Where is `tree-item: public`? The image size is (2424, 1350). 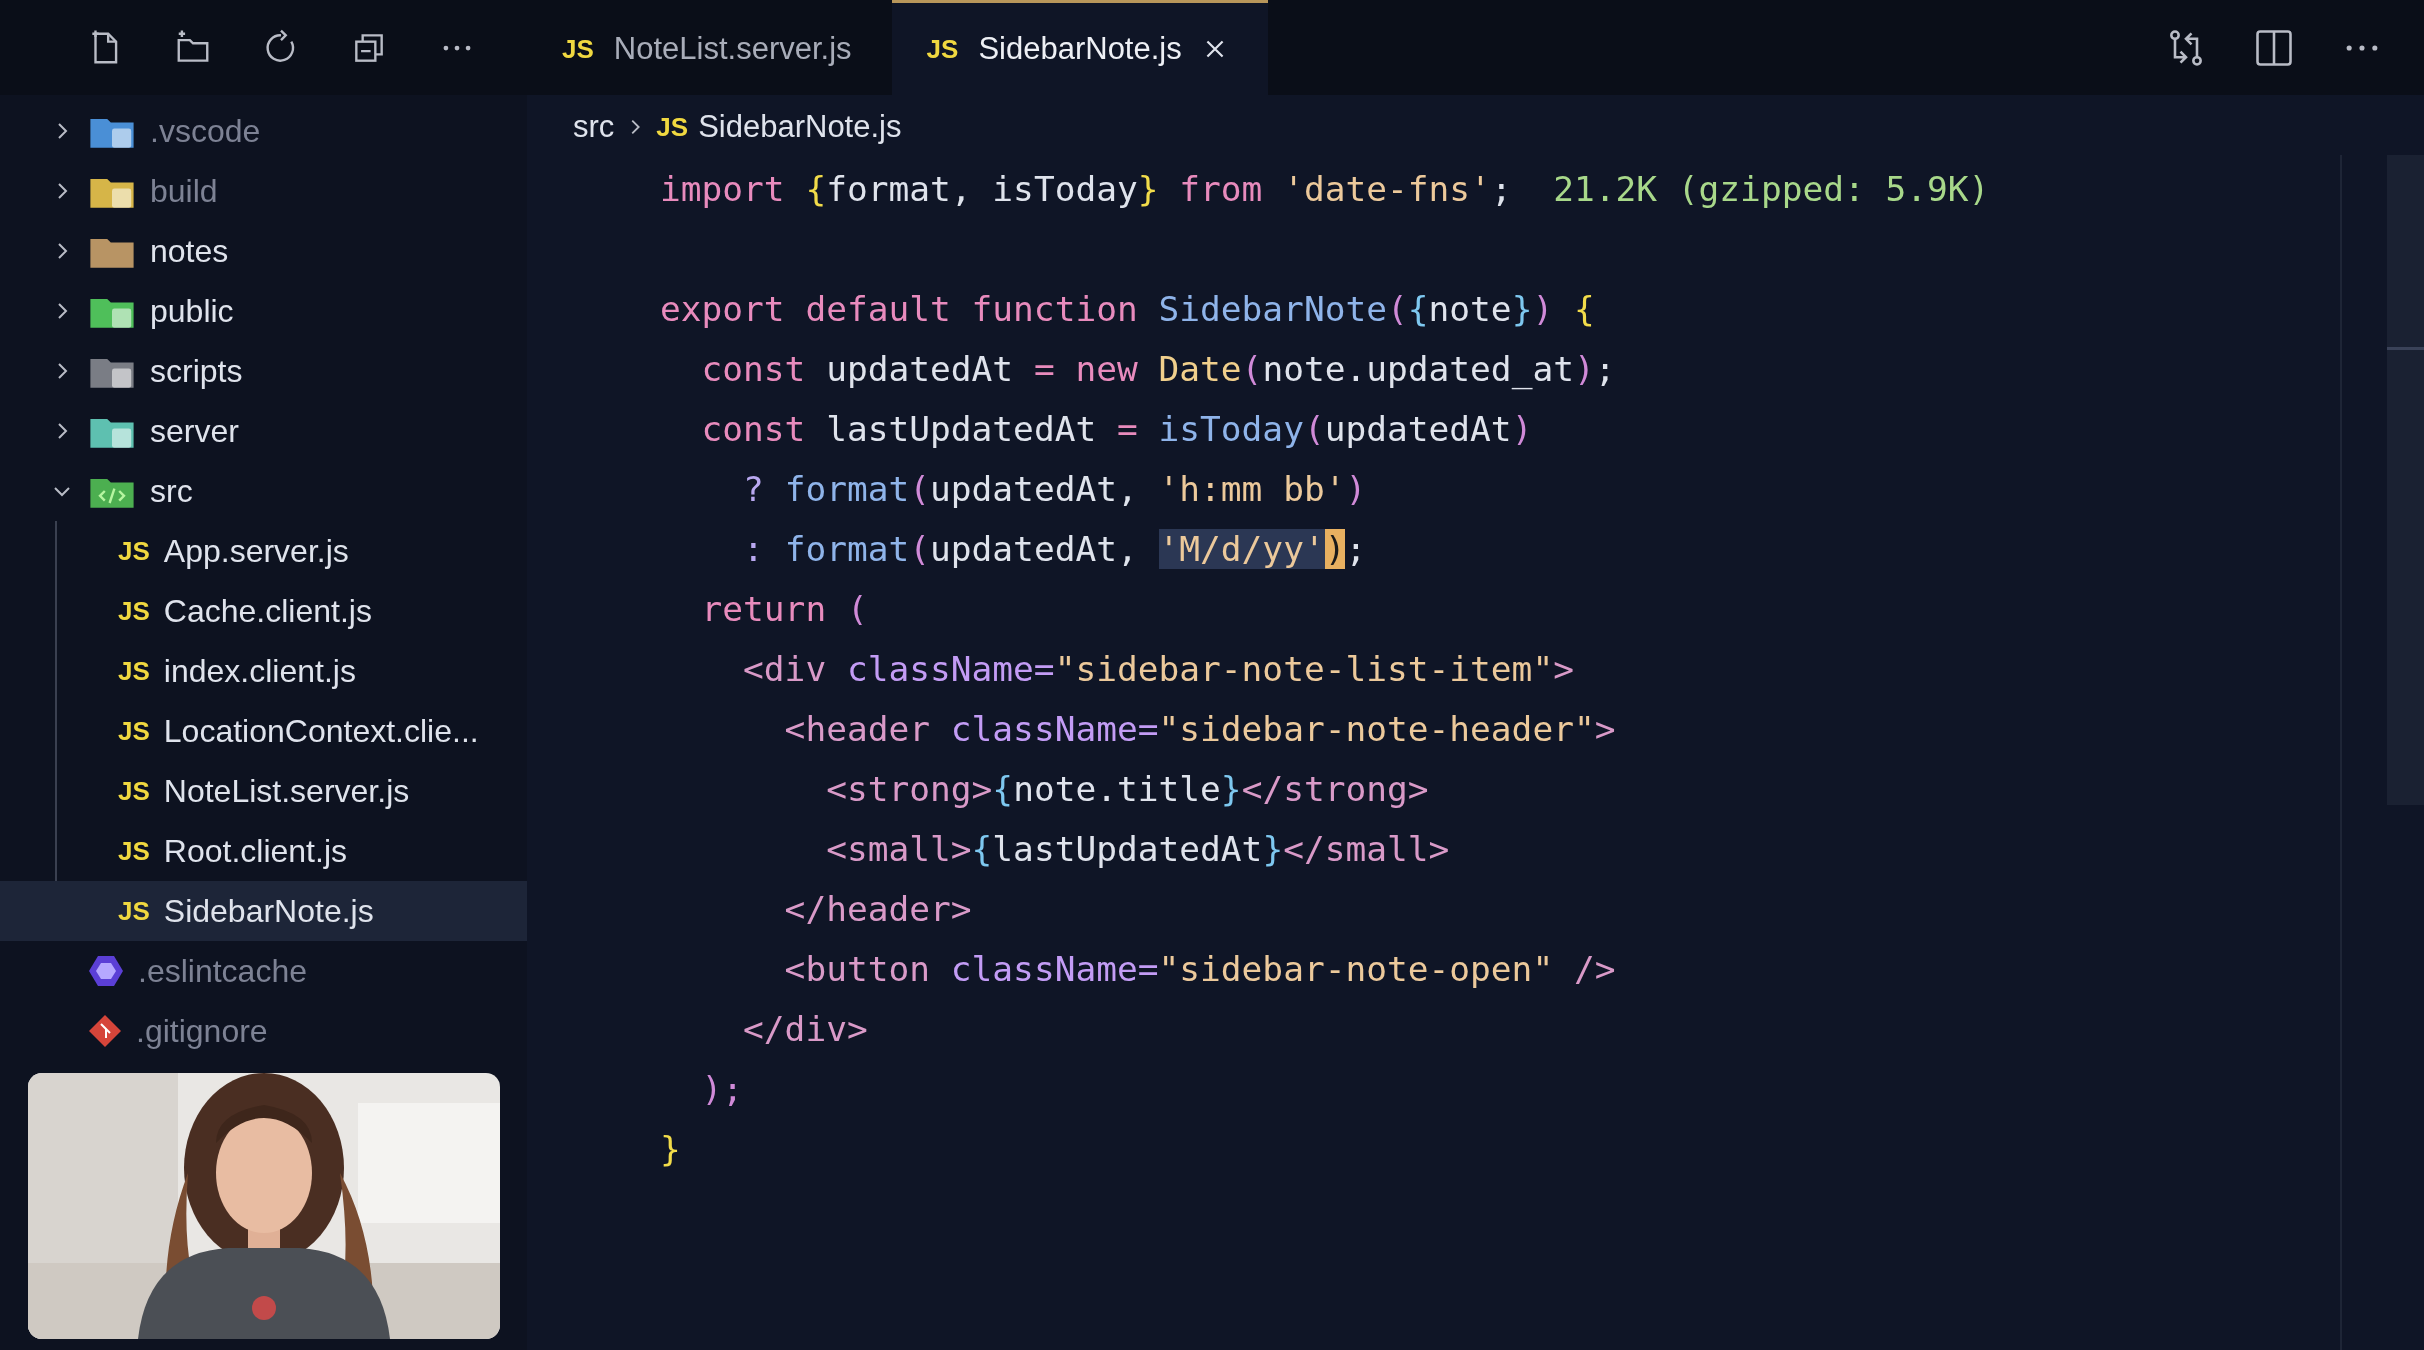
tree-item: public is located at coordinates (263, 311).